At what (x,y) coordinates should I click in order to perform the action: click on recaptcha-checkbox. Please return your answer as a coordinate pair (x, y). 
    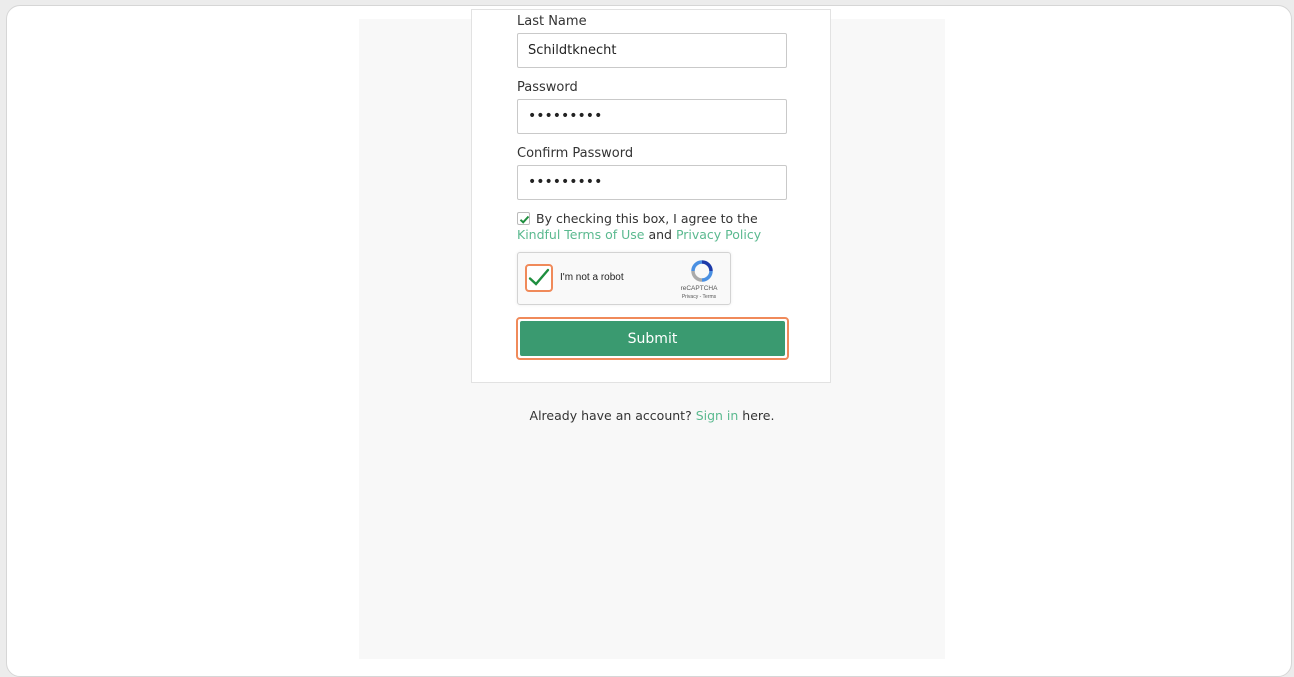
    Looking at the image, I should click on (539, 278).